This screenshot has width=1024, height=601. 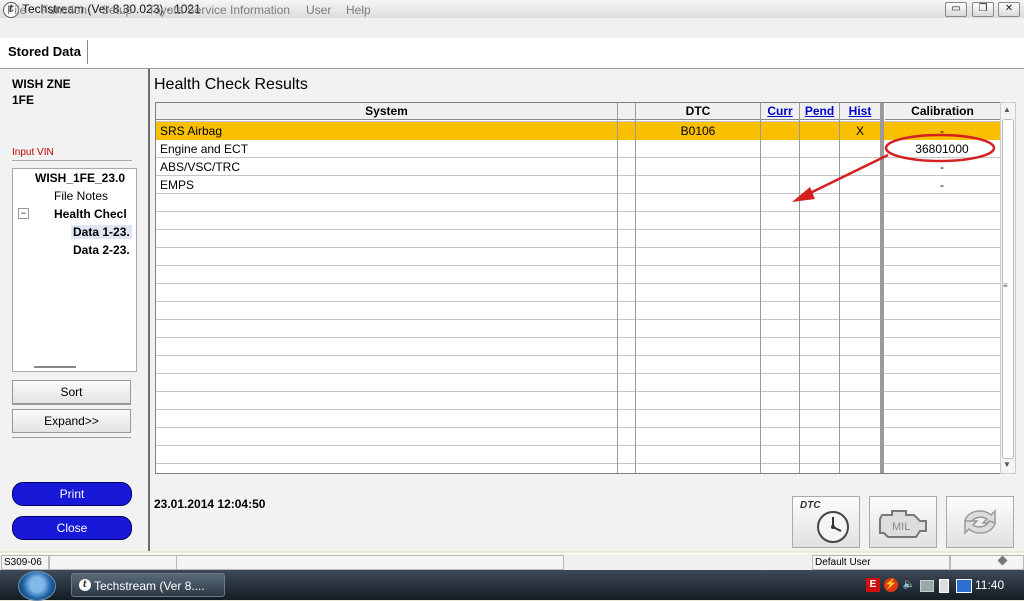 I want to click on column-header-blank, so click(x=626, y=111).